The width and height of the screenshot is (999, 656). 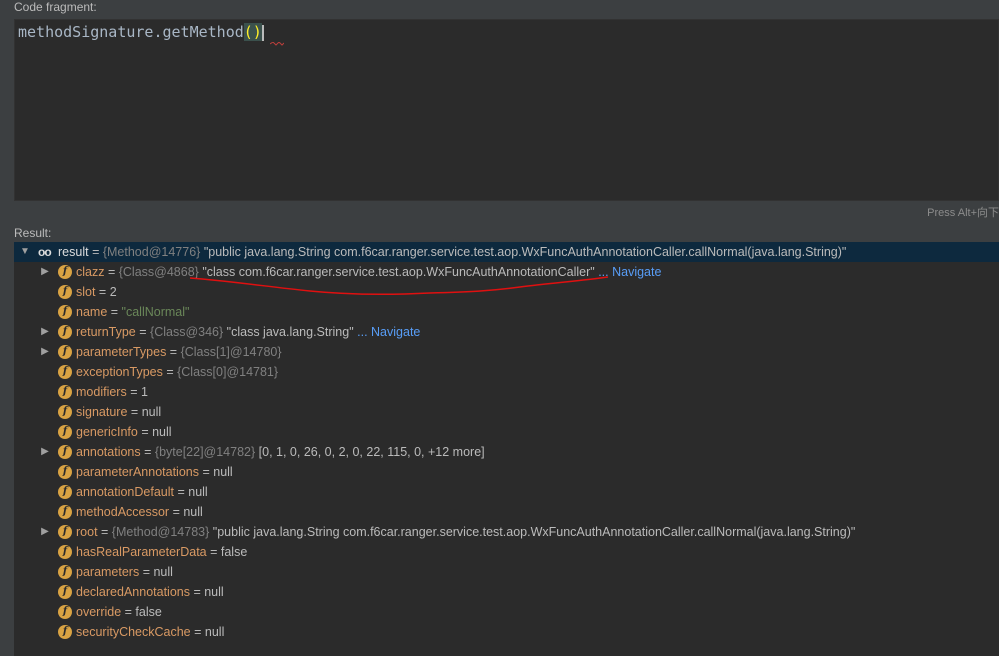 What do you see at coordinates (290, 332) in the screenshot?
I see `field-value: "class java.lang.String"` at bounding box center [290, 332].